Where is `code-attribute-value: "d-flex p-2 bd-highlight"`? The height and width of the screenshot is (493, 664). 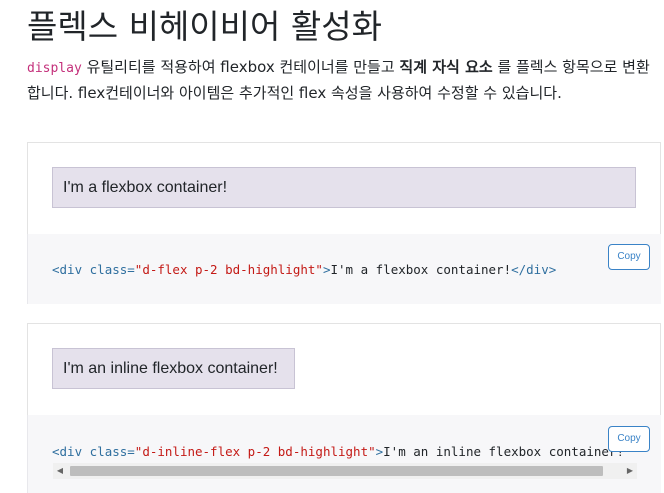 code-attribute-value: "d-flex p-2 bd-highlight" is located at coordinates (228, 269).